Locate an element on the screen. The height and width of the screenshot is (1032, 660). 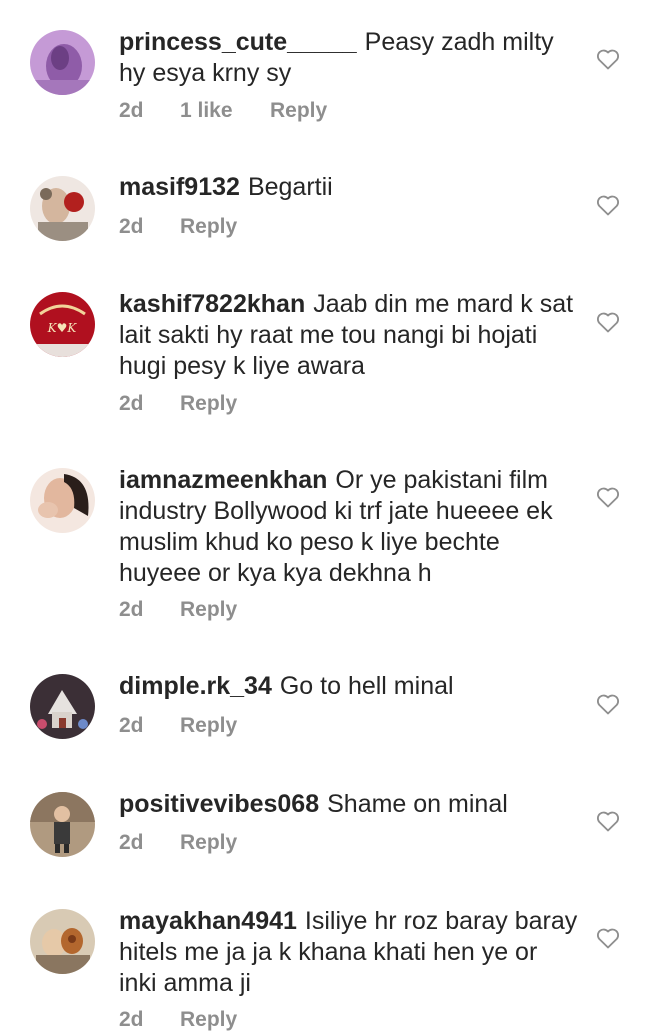
comment-text-block: dimple.rk_34 Go to hell minal is located at coordinates (349, 686).